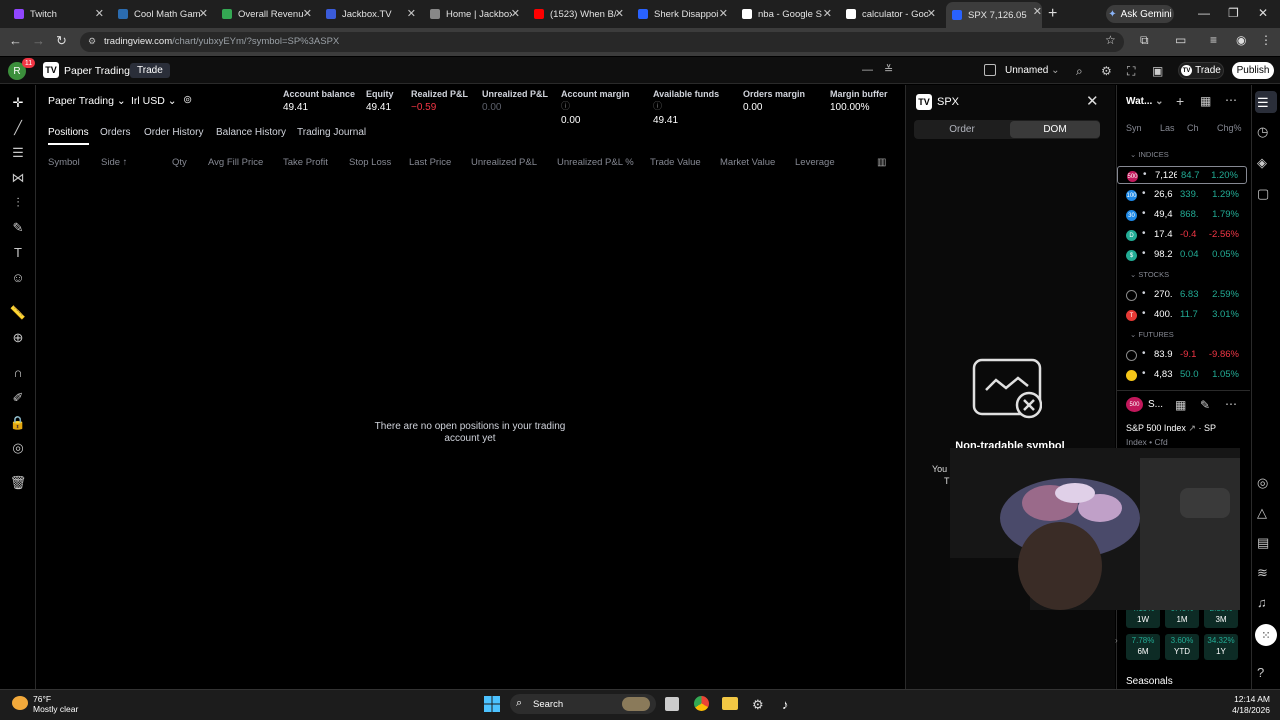  What do you see at coordinates (18, 423) in the screenshot?
I see `lock-icon: 🔒` at bounding box center [18, 423].